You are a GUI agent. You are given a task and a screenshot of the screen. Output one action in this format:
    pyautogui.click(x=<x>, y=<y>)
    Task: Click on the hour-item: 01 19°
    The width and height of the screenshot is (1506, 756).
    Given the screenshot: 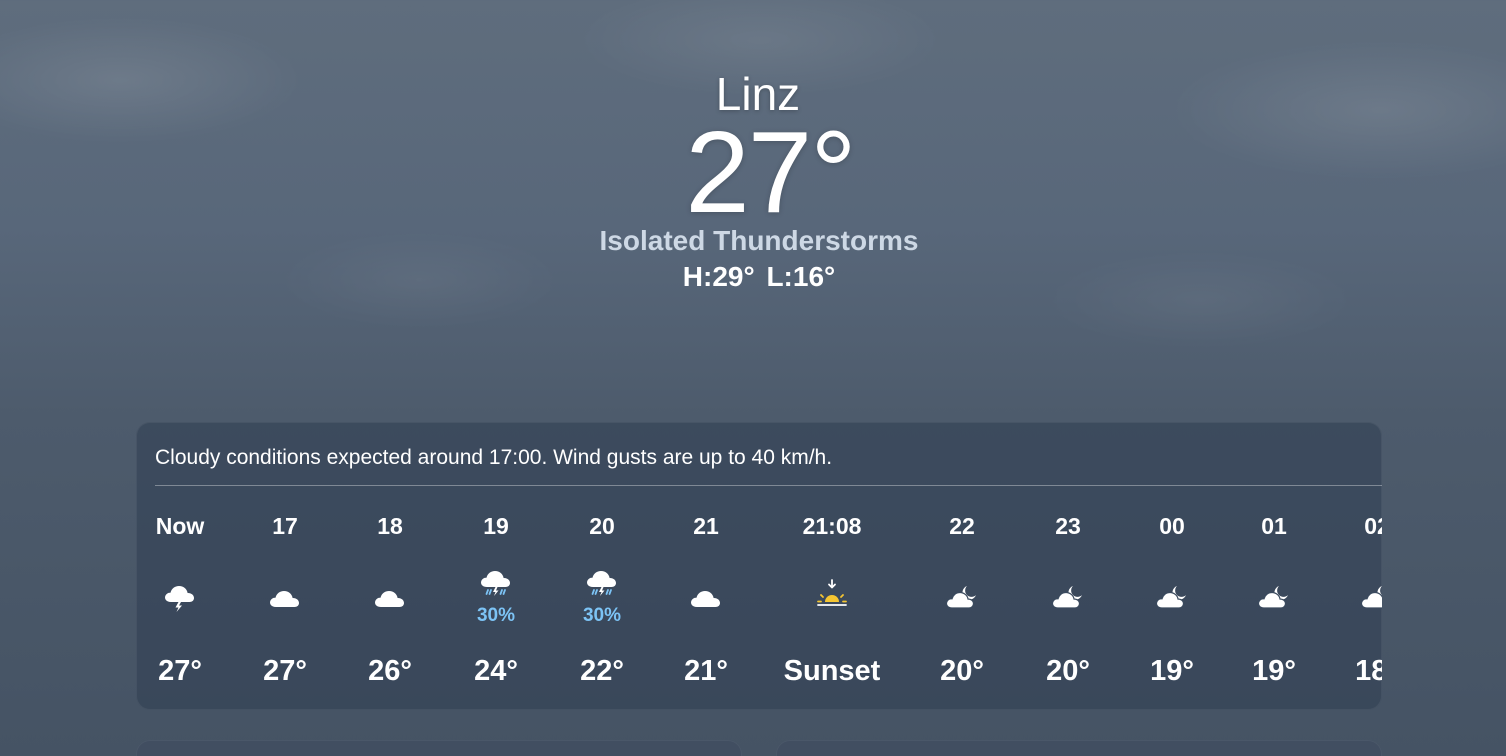 What is the action you would take?
    pyautogui.click(x=1274, y=598)
    